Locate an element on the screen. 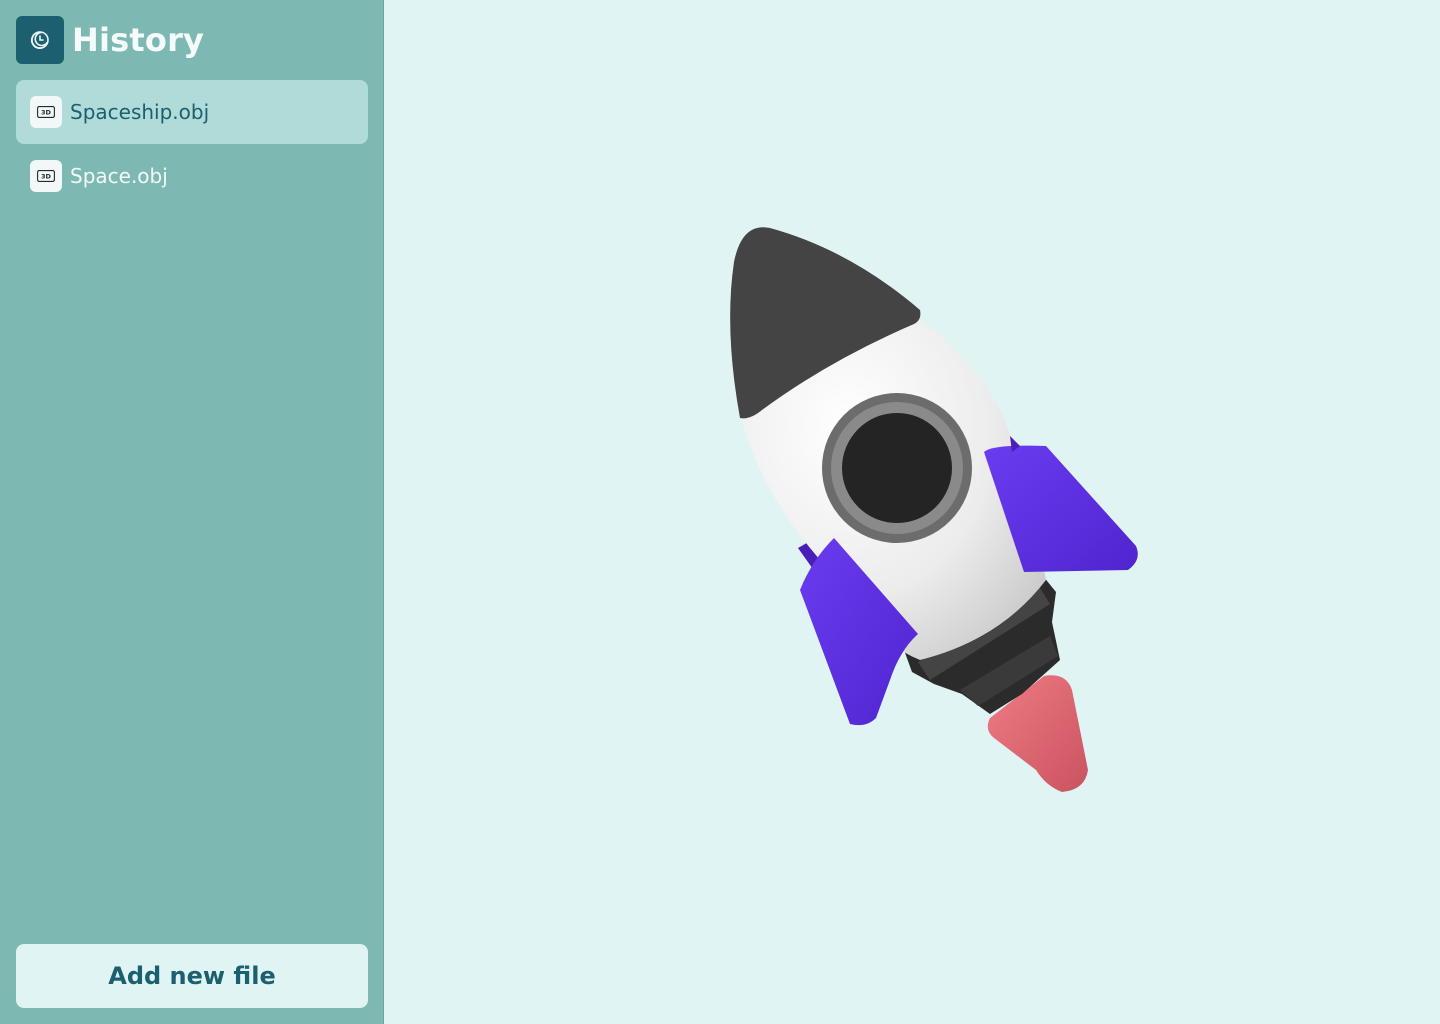 This screenshot has width=1440, height=1024. sidebar-header: History is located at coordinates (110, 40).